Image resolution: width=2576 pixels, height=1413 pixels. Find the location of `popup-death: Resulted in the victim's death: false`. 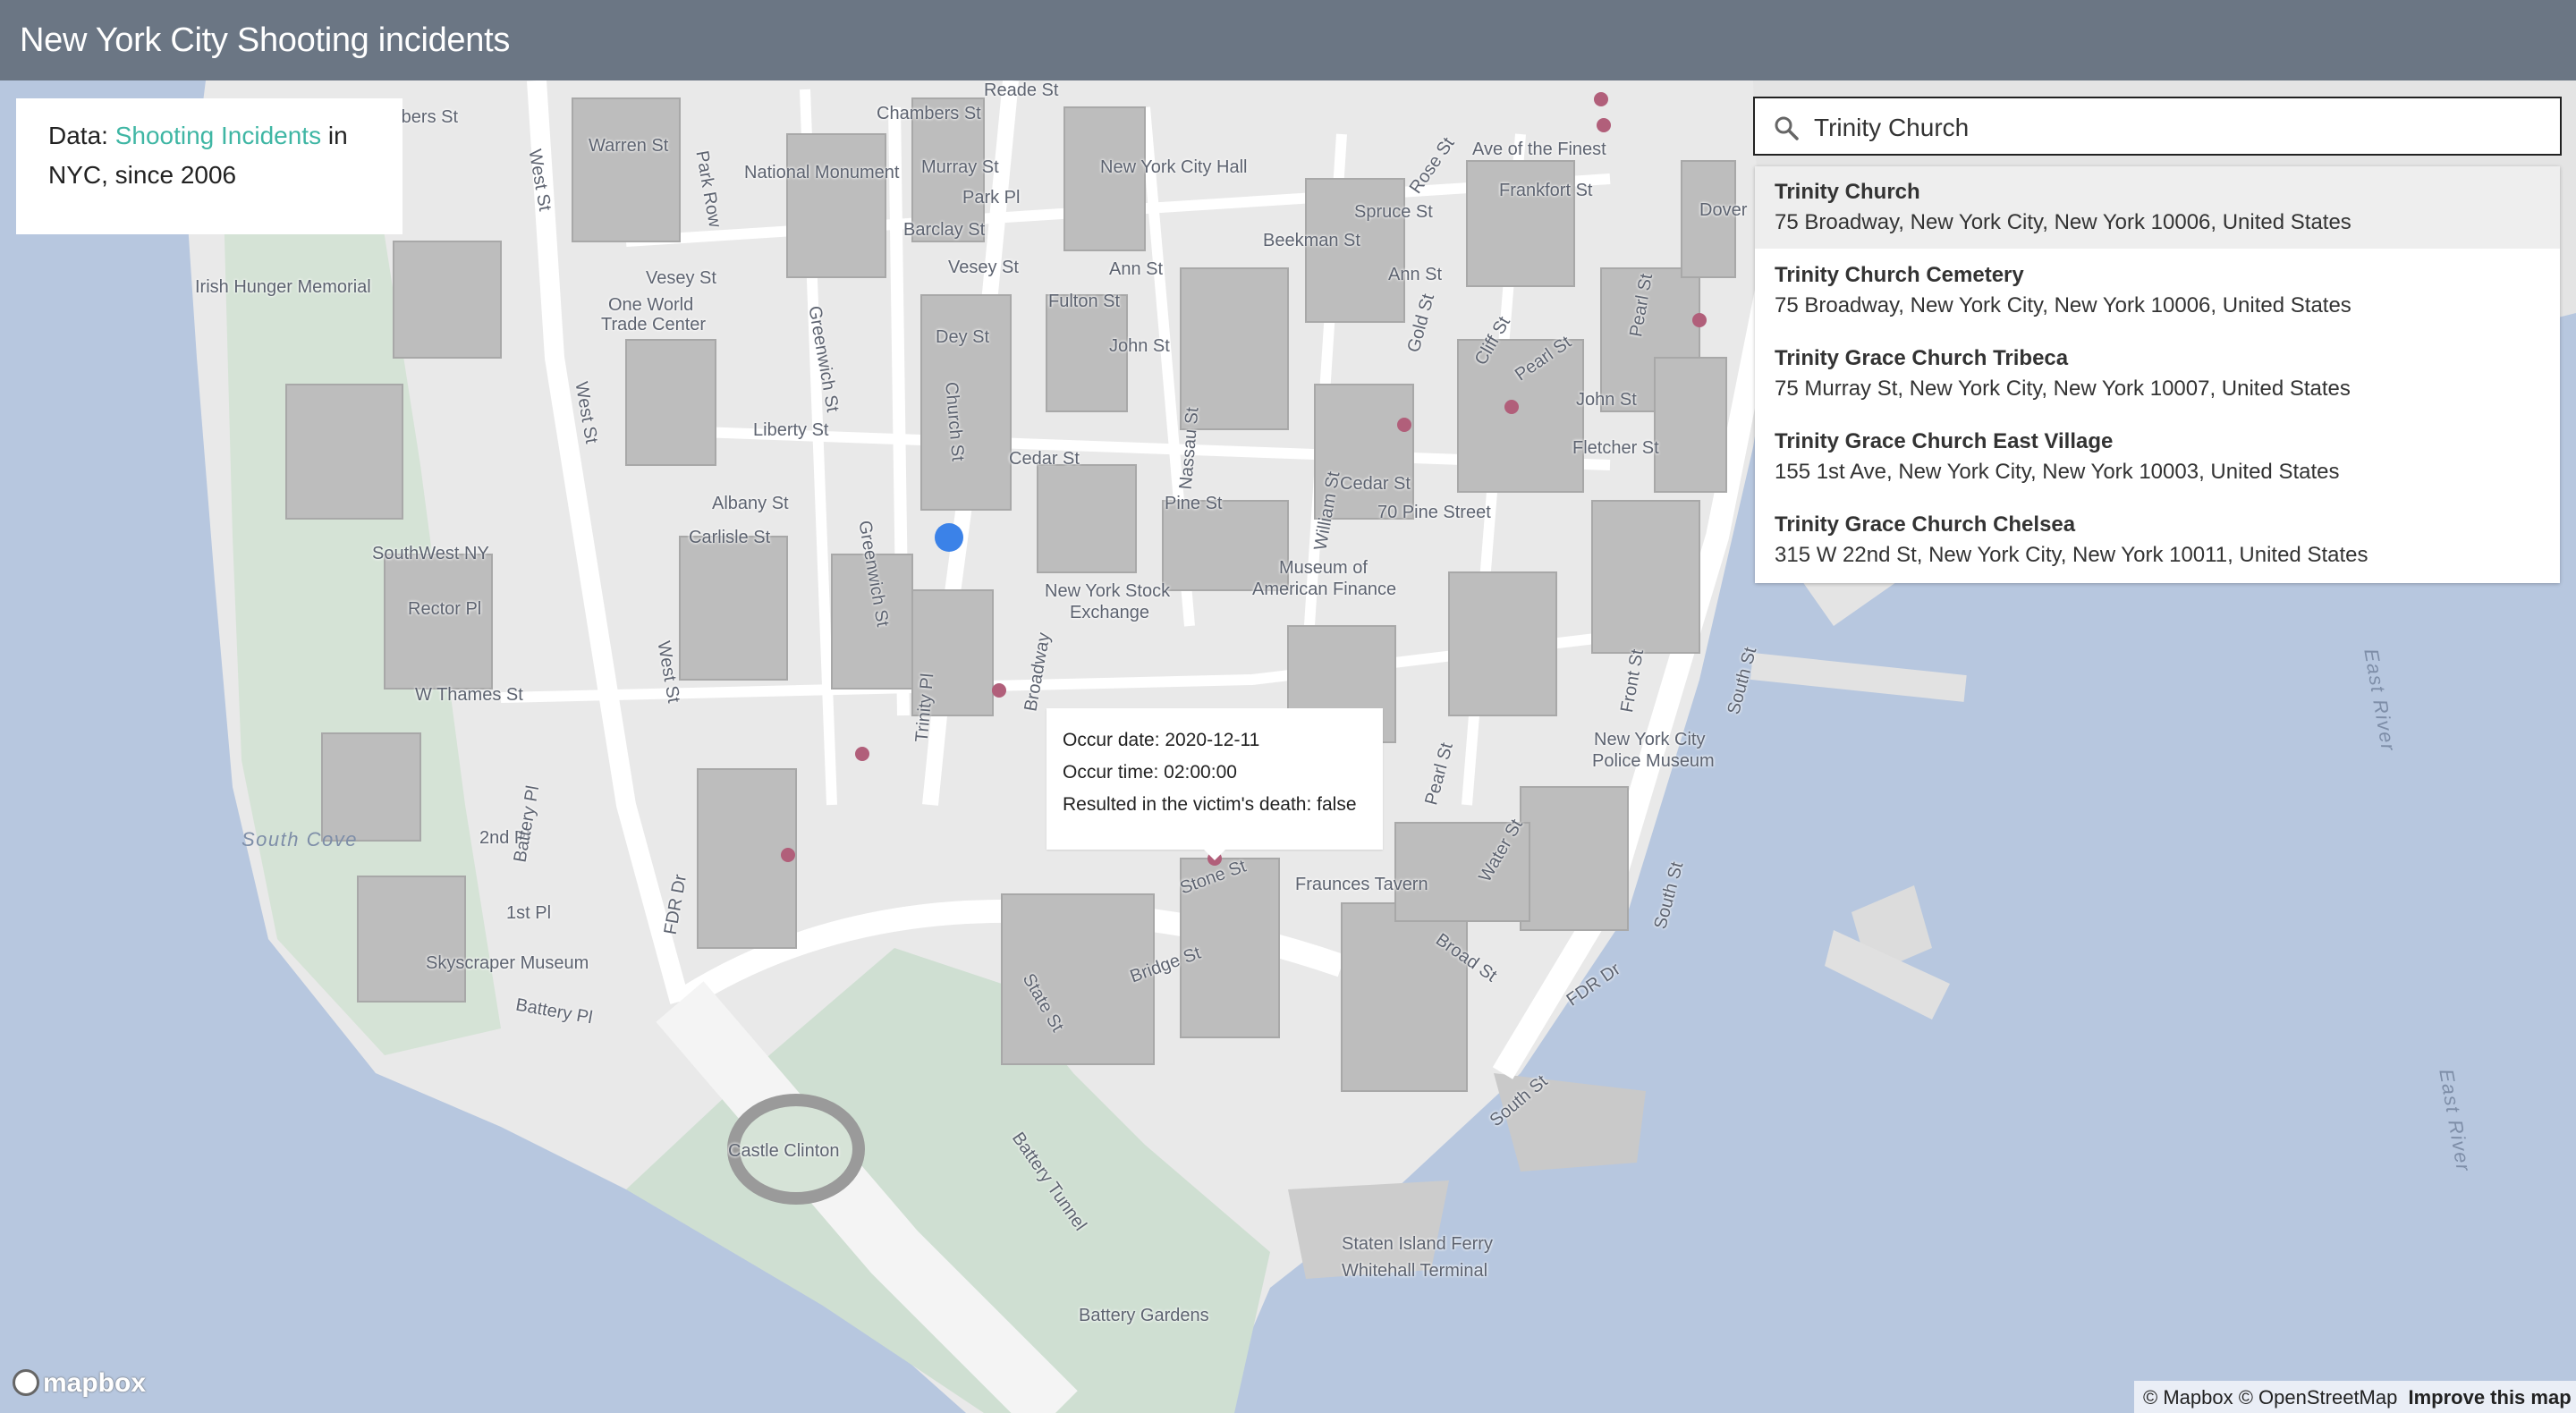

popup-death: Resulted in the victim's death: false is located at coordinates (1210, 804).